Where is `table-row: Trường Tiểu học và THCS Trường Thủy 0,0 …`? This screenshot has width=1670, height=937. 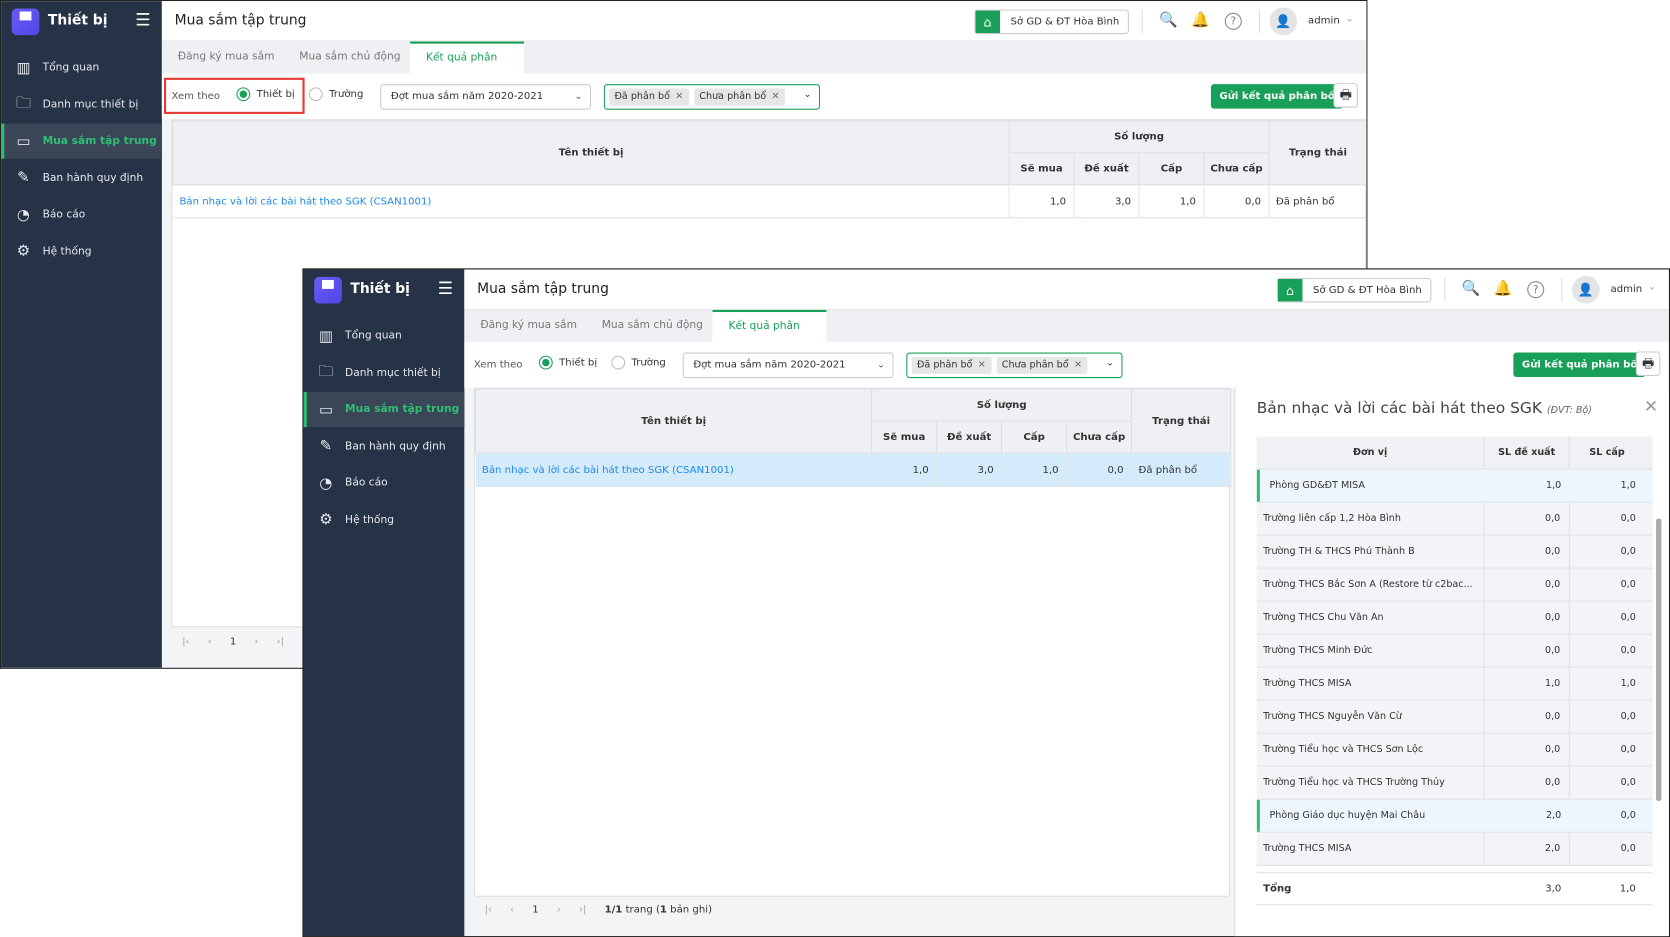 table-row: Trường Tiểu học và THCS Trường Thủy 0,0 … is located at coordinates (1454, 783).